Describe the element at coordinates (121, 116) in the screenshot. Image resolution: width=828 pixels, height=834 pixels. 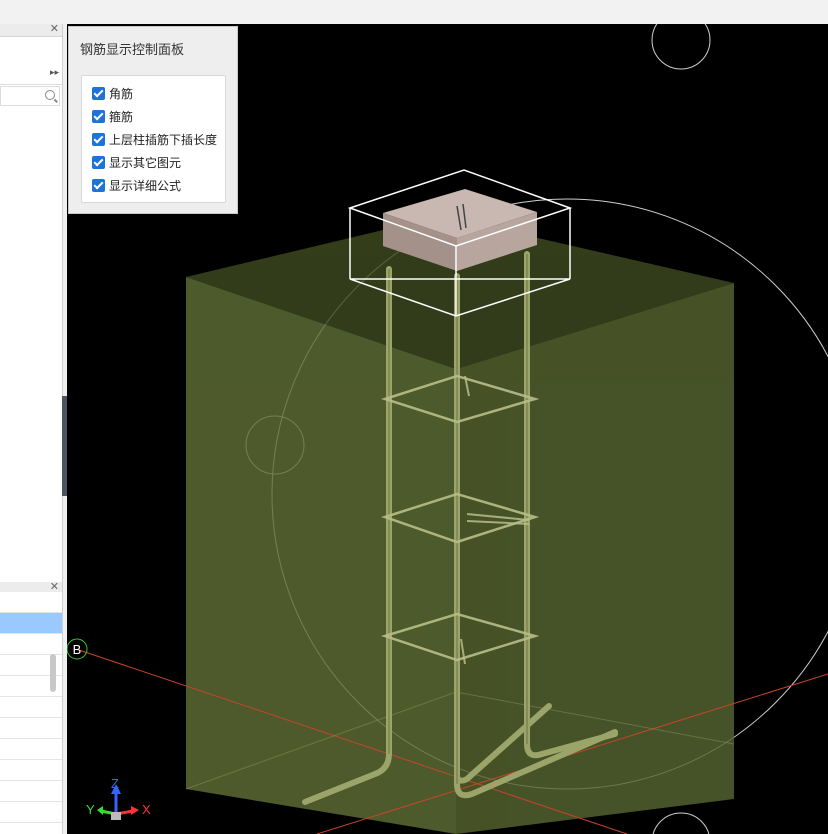
I see `option-label: 箍筋` at that location.